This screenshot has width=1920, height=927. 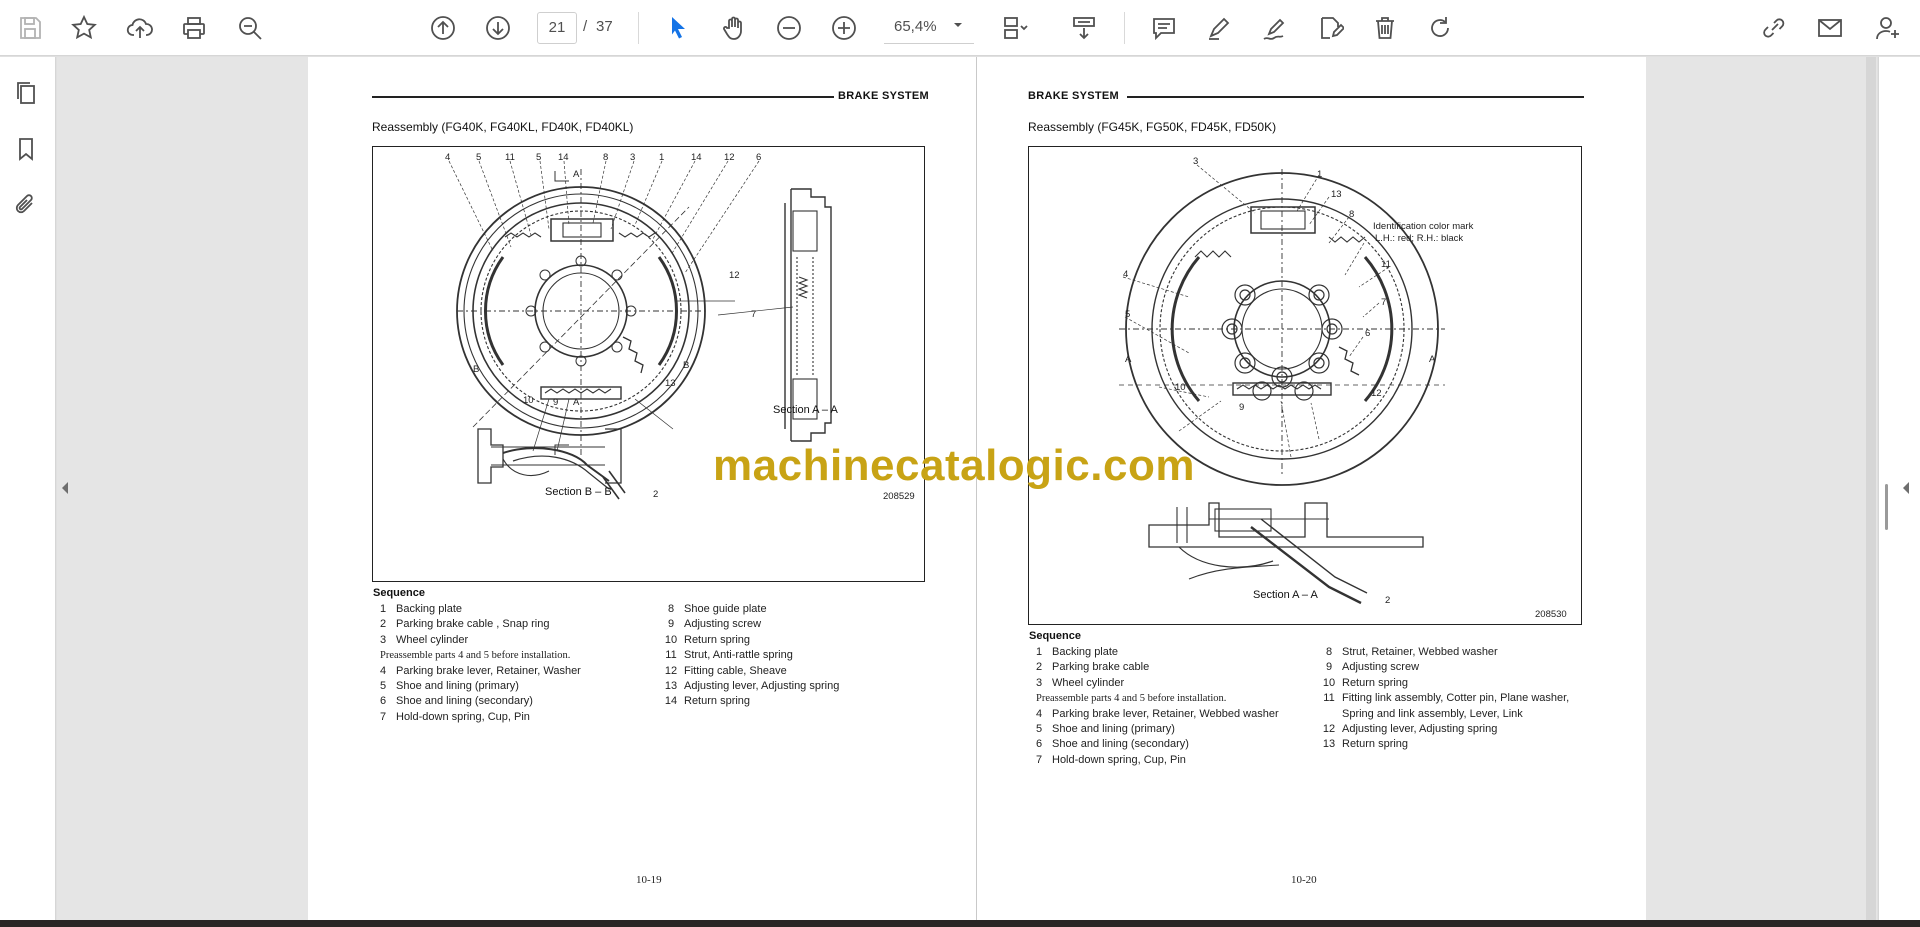 What do you see at coordinates (604, 26) in the screenshot?
I see `page-total: 37` at bounding box center [604, 26].